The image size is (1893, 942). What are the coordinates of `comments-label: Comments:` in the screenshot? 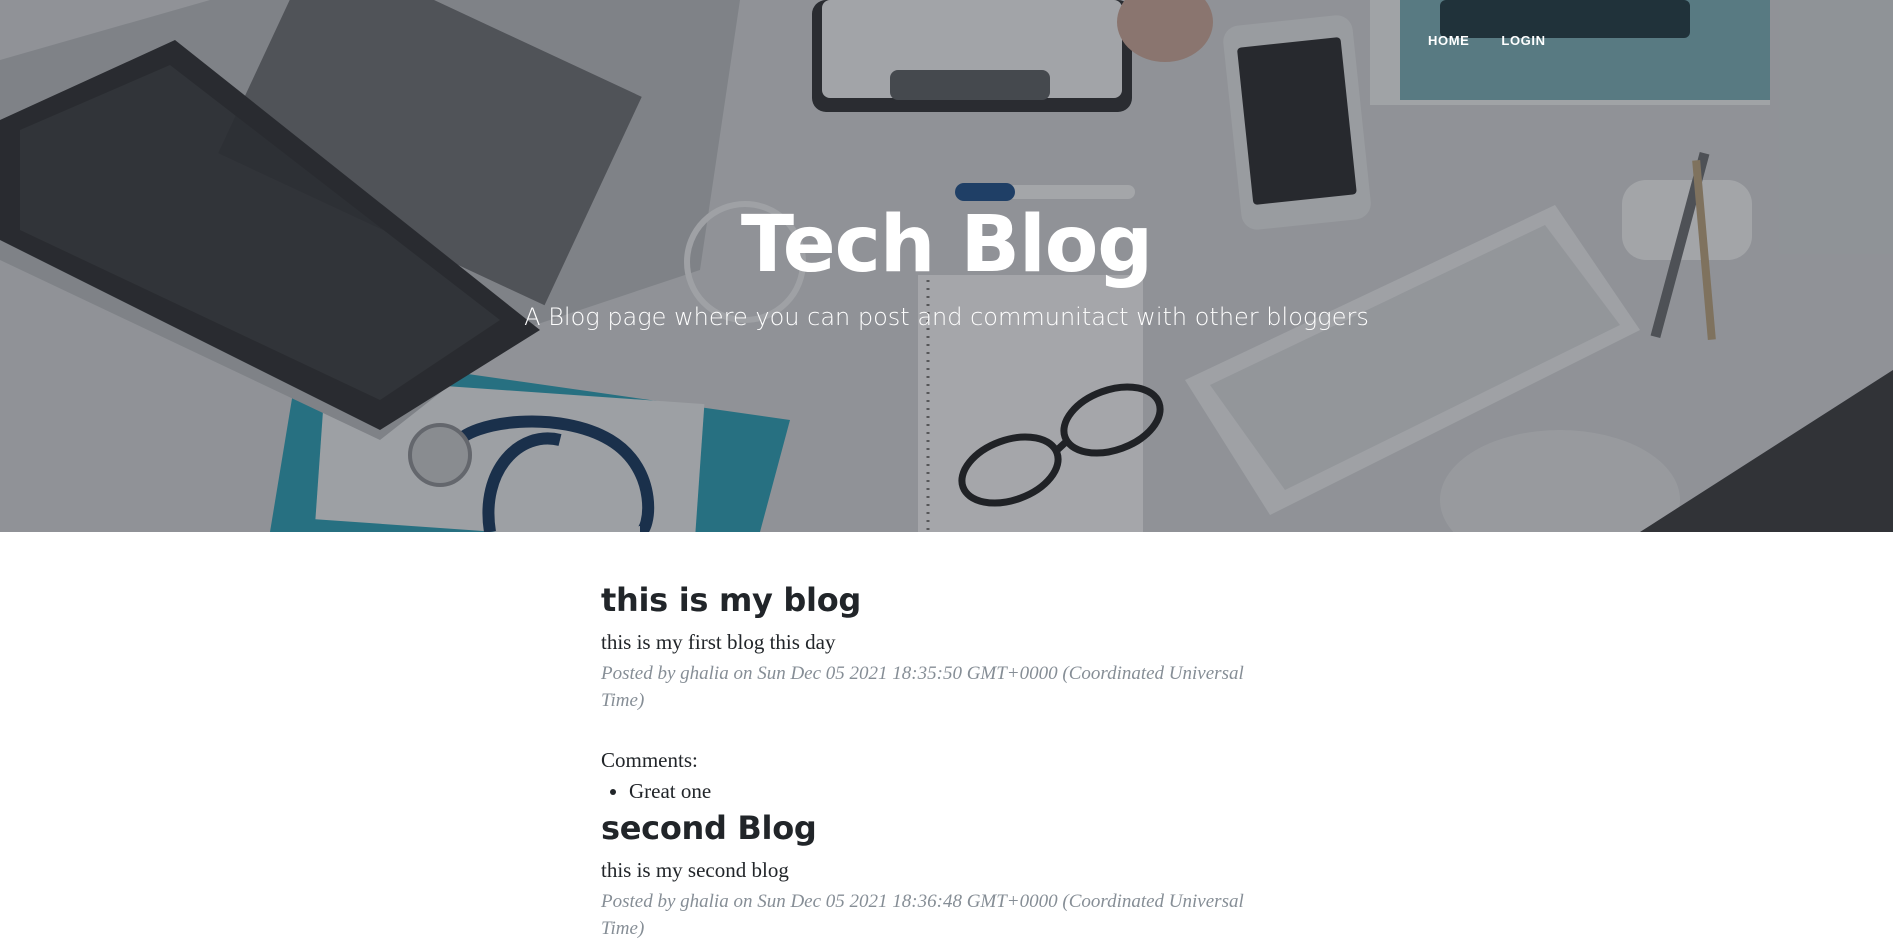 It's located at (649, 760).